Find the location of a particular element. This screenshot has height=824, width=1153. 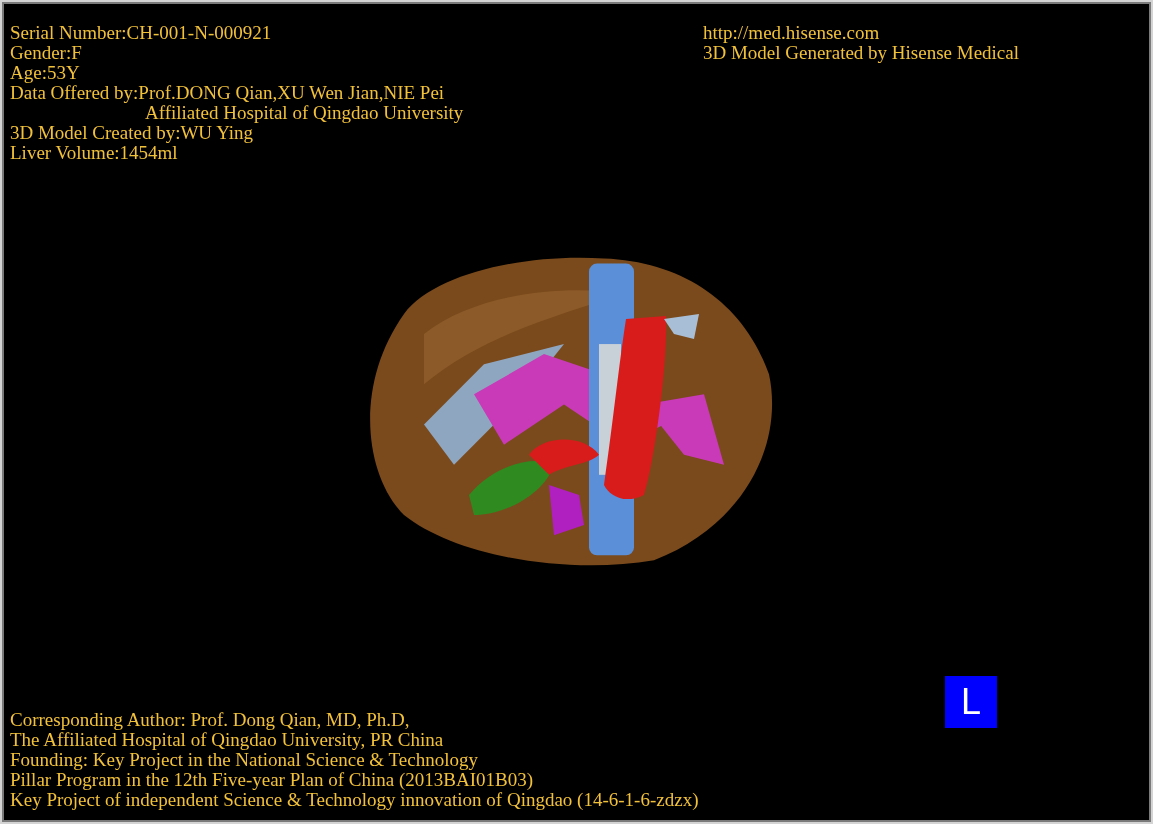

info-text: Serial Number:CH-001-N-000921 is located at coordinates (141, 33).